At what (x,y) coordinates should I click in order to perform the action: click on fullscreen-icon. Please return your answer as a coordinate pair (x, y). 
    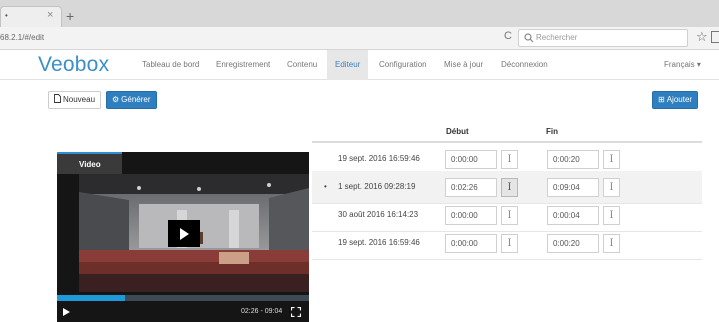
    Looking at the image, I should click on (296, 312).